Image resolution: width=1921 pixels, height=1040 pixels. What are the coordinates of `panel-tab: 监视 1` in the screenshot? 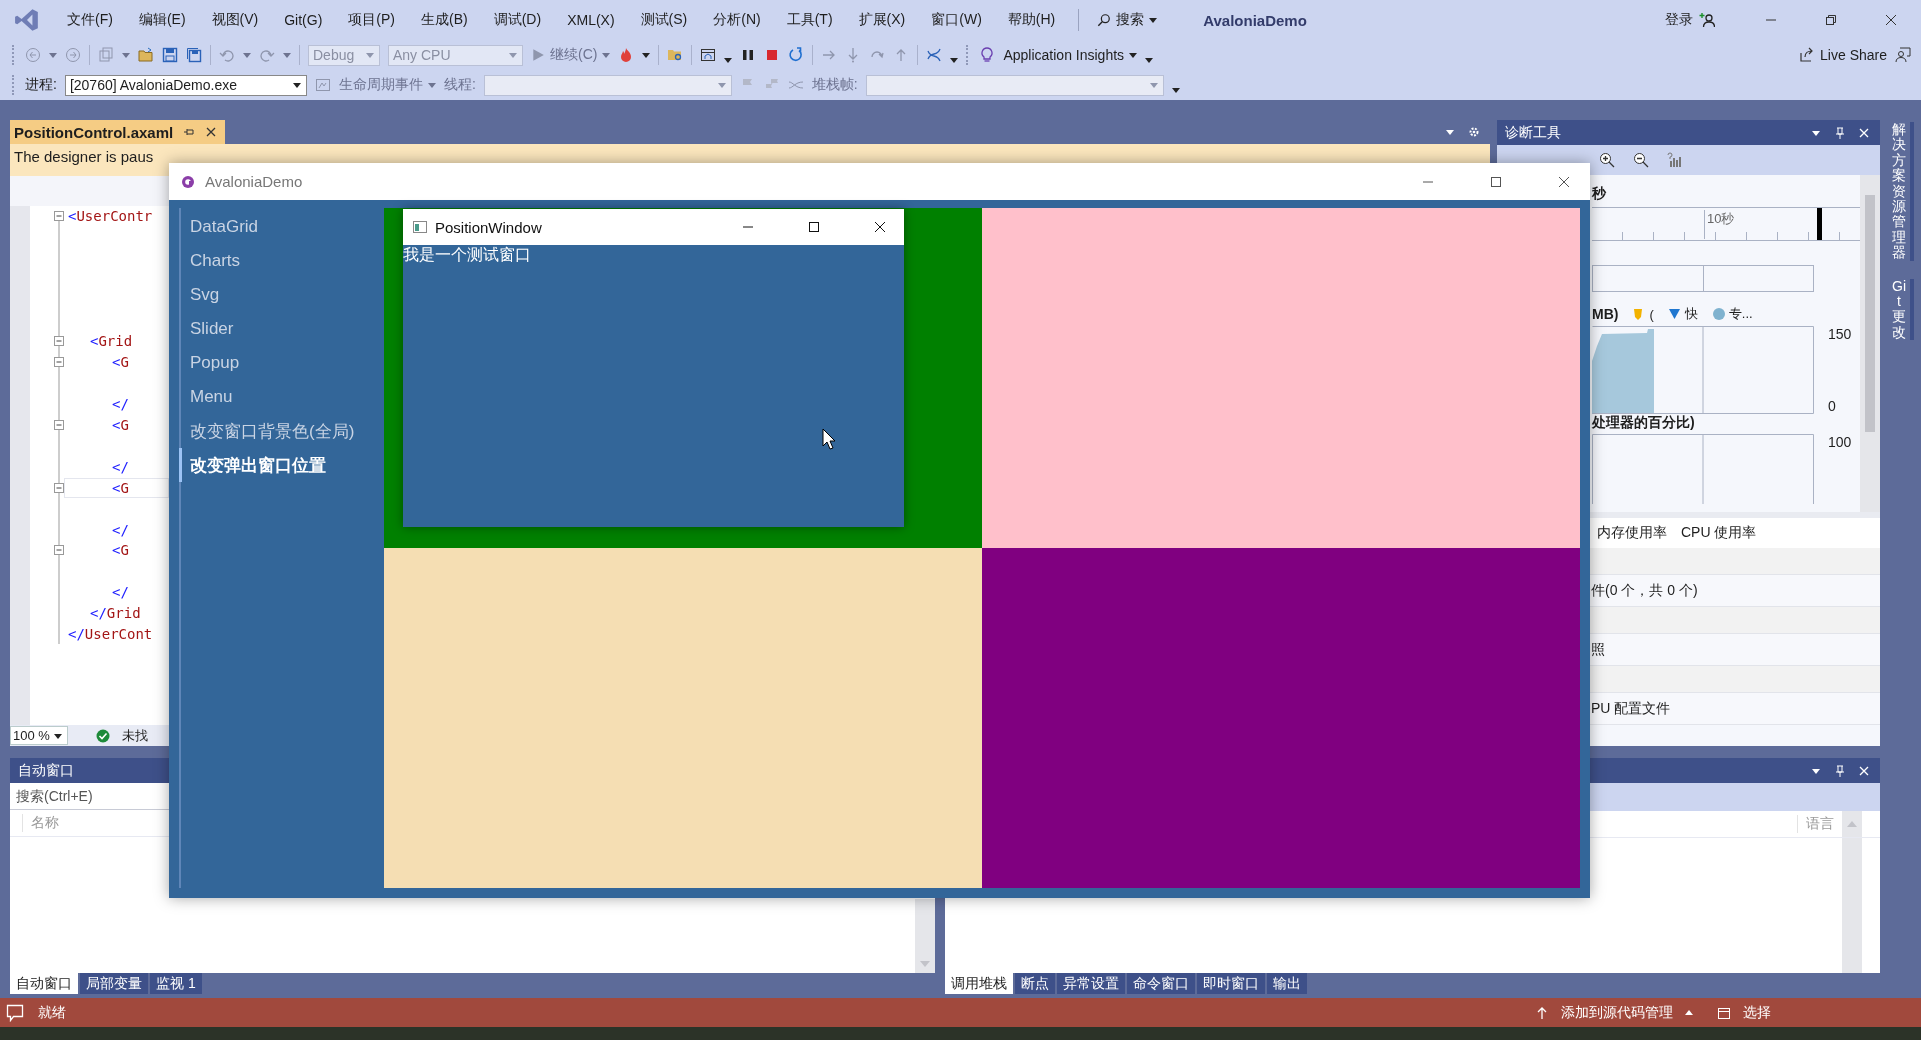 It's located at (176, 983).